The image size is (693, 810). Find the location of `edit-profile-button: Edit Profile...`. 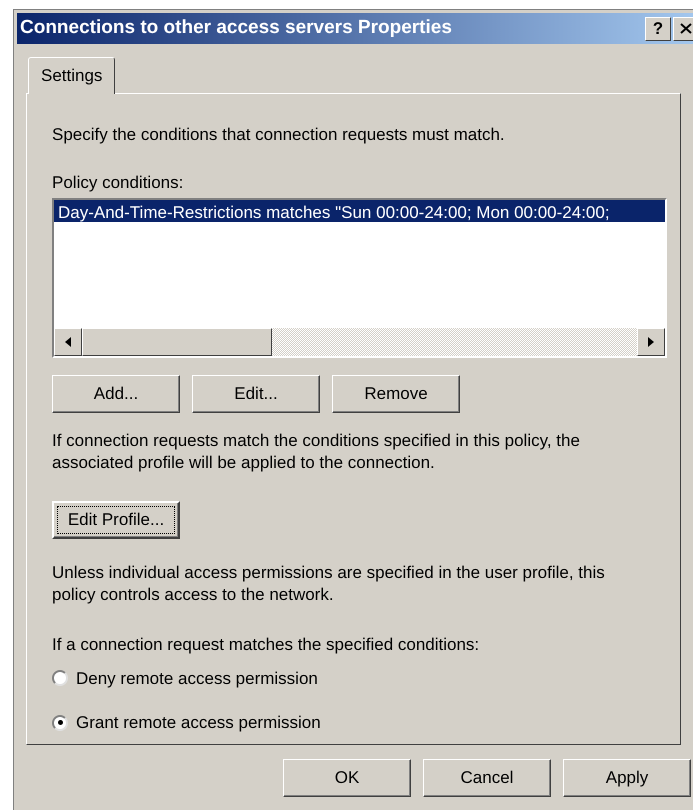

edit-profile-button: Edit Profile... is located at coordinates (116, 520).